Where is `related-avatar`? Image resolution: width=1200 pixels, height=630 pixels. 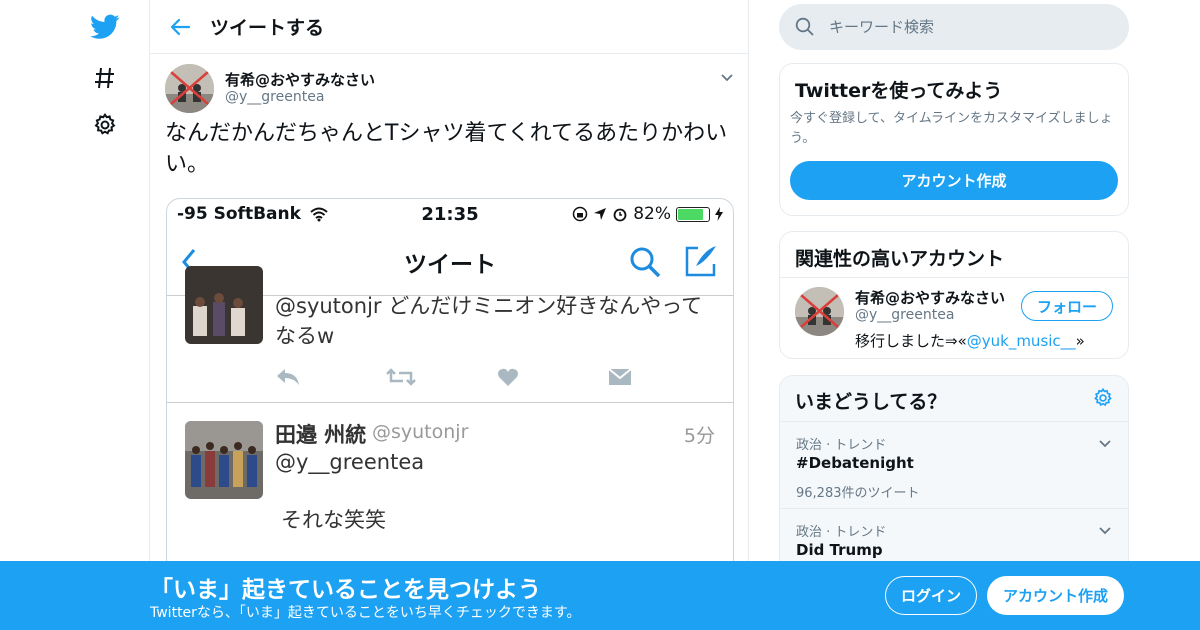 related-avatar is located at coordinates (819, 311).